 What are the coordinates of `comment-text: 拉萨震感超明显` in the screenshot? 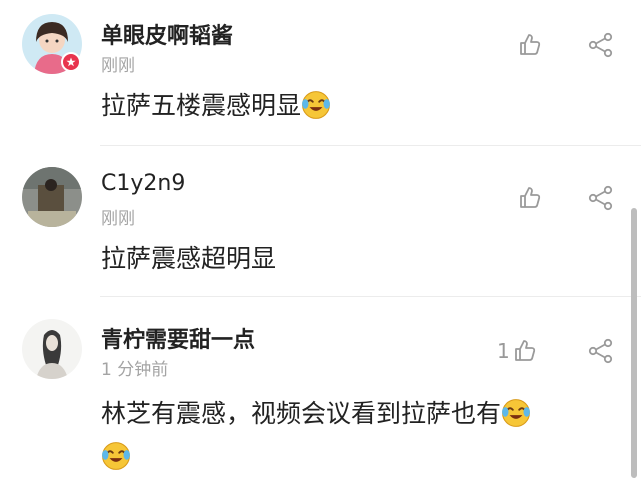 It's located at (189, 258).